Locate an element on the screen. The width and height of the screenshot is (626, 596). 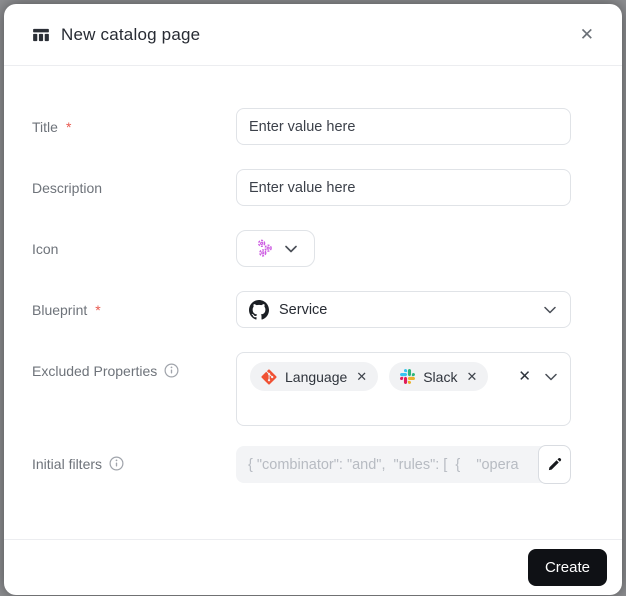
title-field-row: Title * is located at coordinates (301, 126).